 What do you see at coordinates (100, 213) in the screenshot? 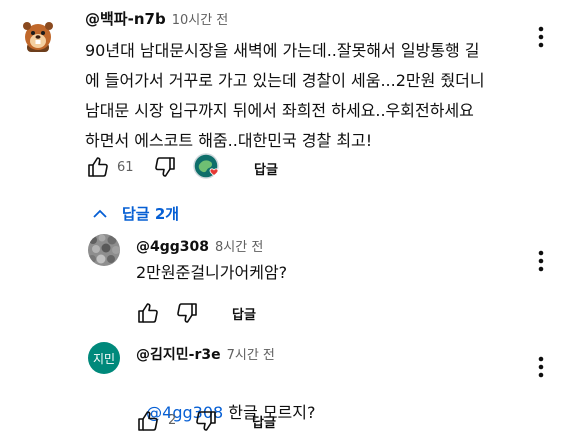
I see `chevron-up-icon` at bounding box center [100, 213].